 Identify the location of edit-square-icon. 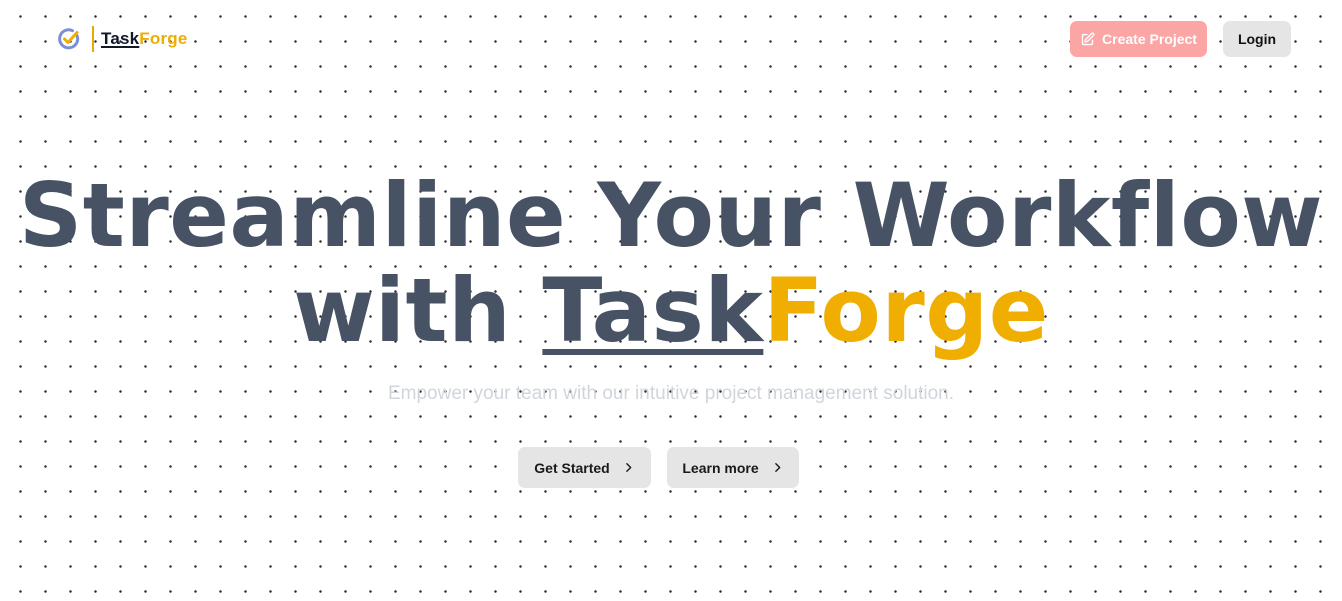
(1088, 38).